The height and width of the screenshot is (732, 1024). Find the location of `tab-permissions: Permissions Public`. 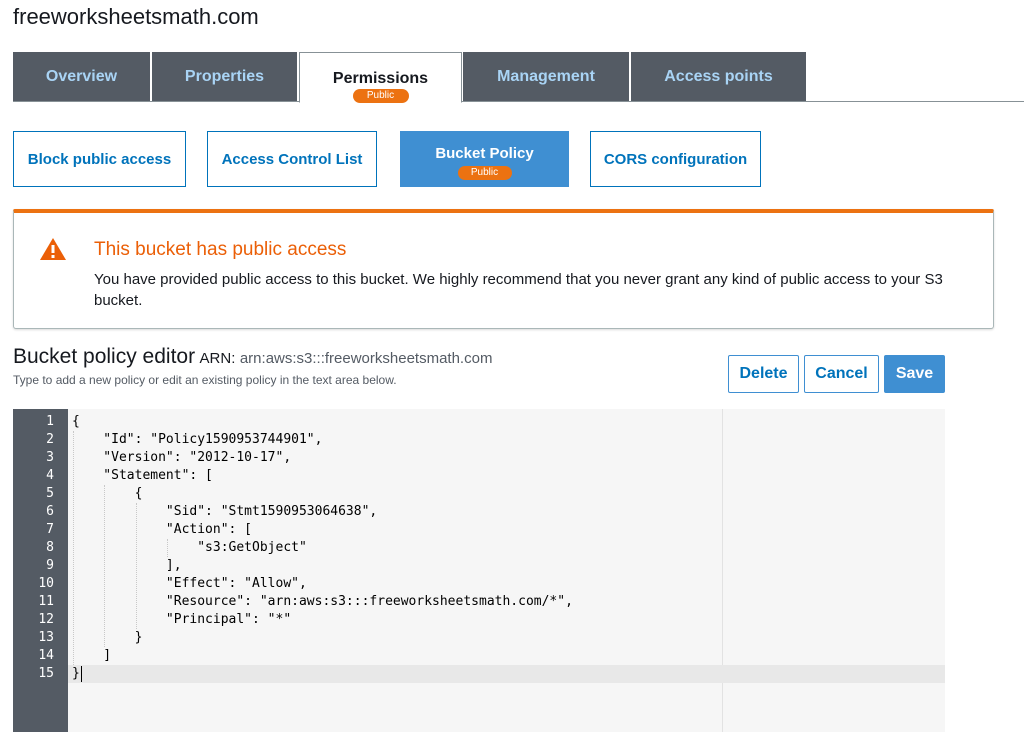

tab-permissions: Permissions Public is located at coordinates (380, 77).